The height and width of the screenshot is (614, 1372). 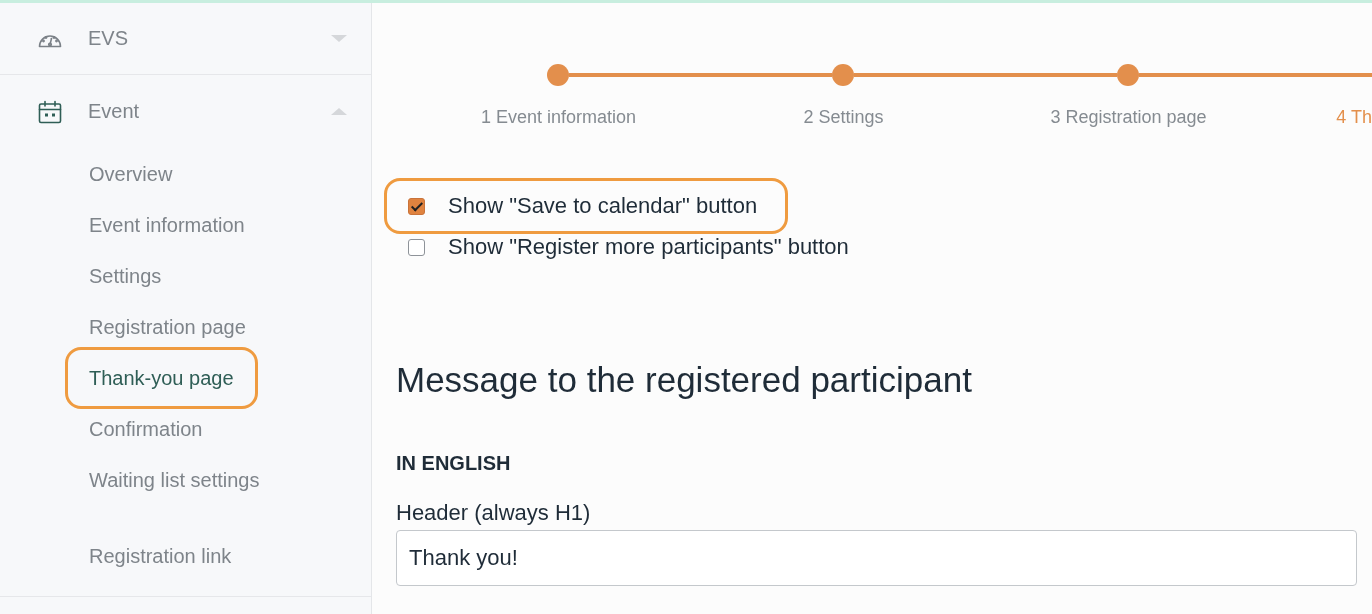 I want to click on sidebar-item: Thank-you page, so click(x=161, y=378).